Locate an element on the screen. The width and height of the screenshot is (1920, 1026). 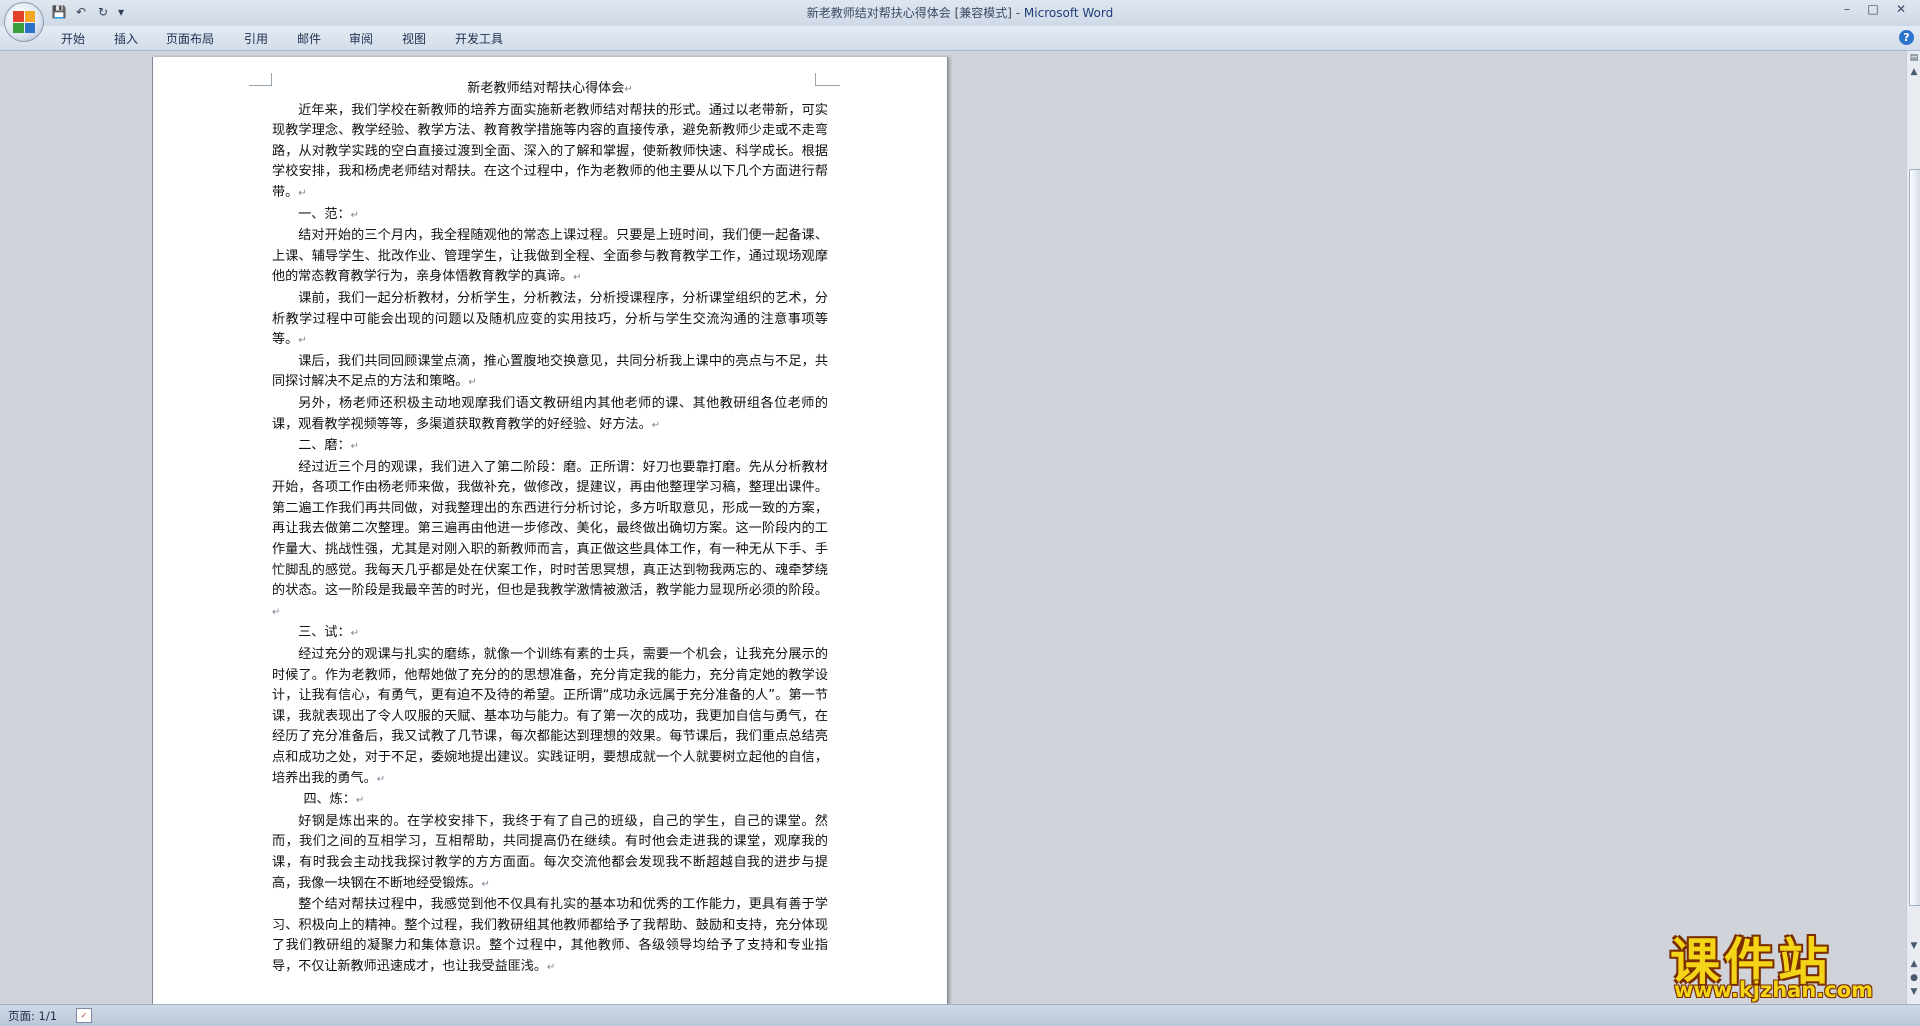
scroll-thumb is located at coordinates (1914, 537).